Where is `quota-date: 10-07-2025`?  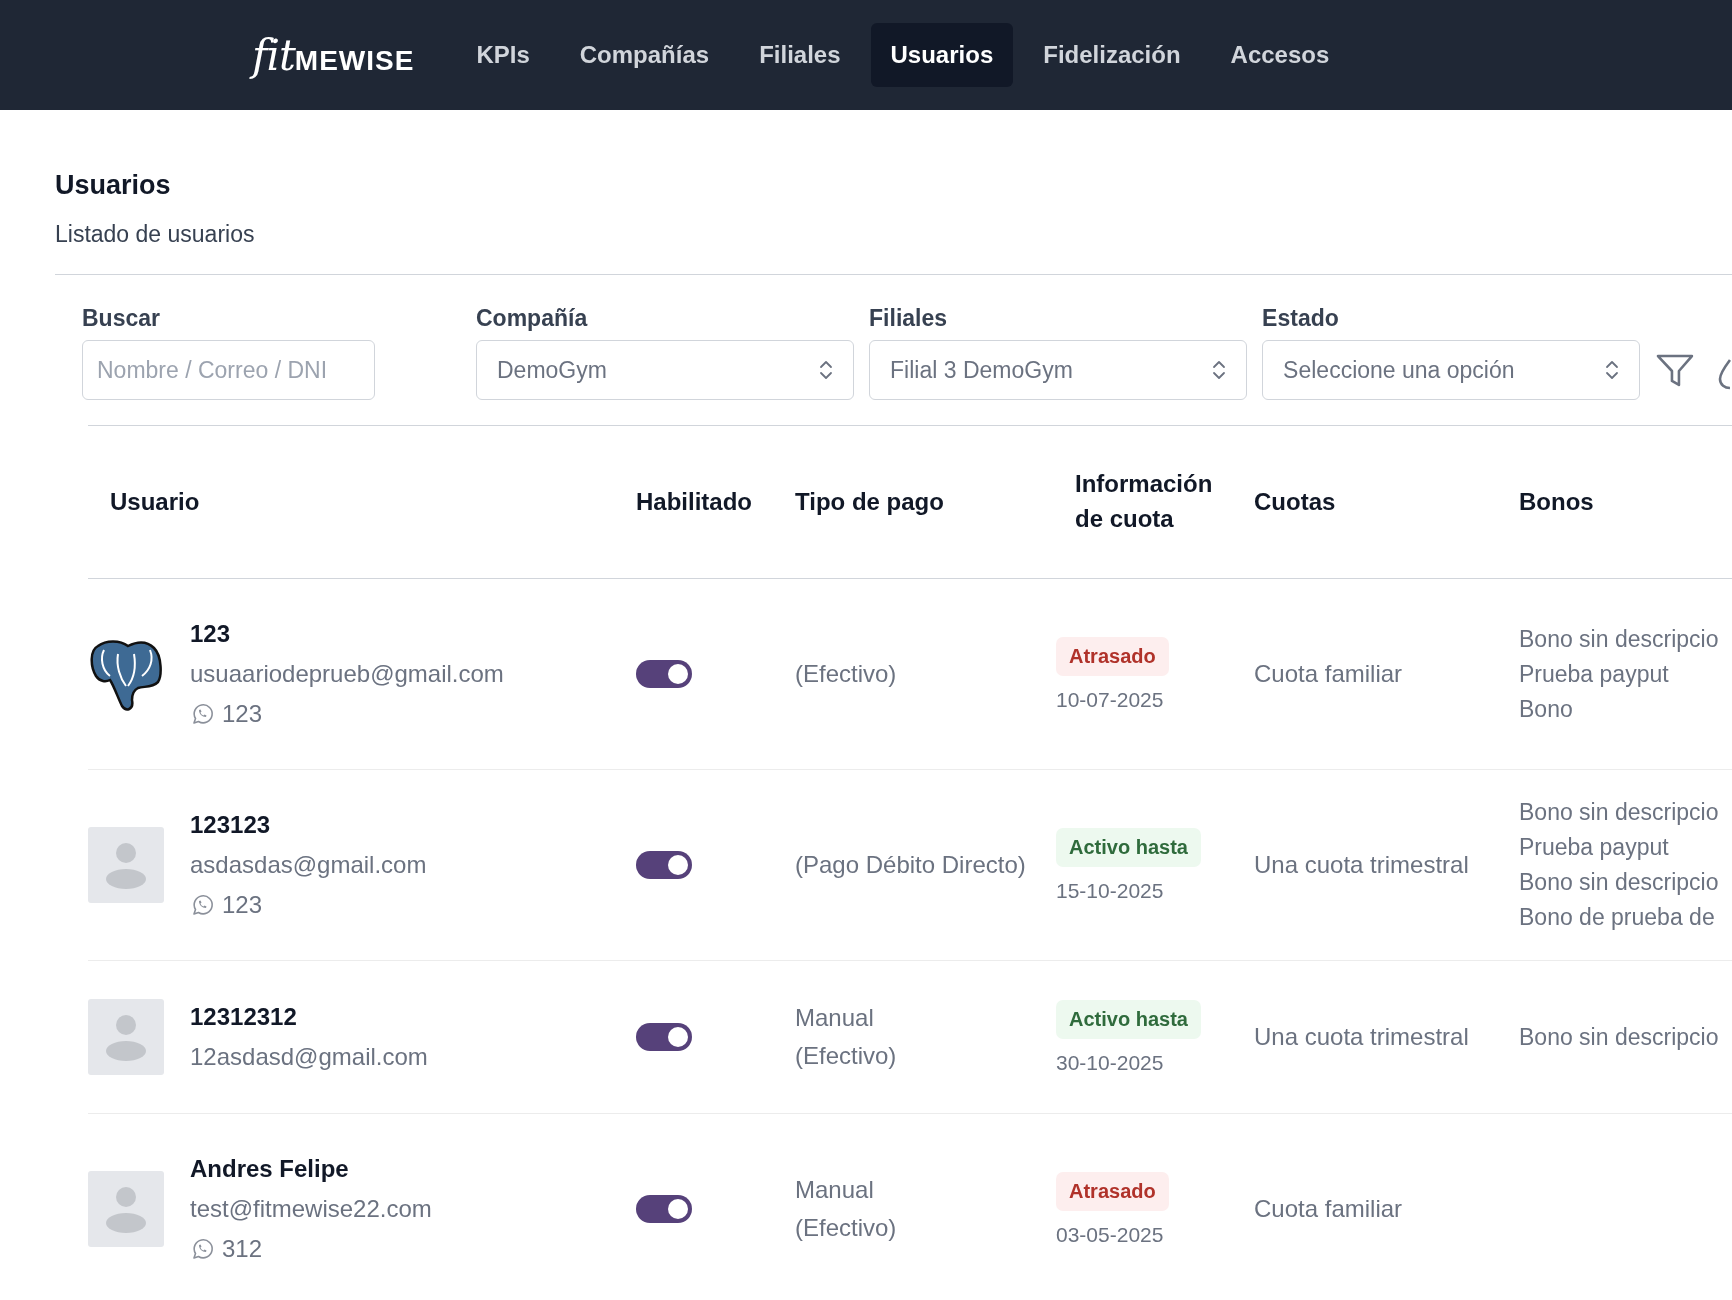 quota-date: 10-07-2025 is located at coordinates (1110, 699).